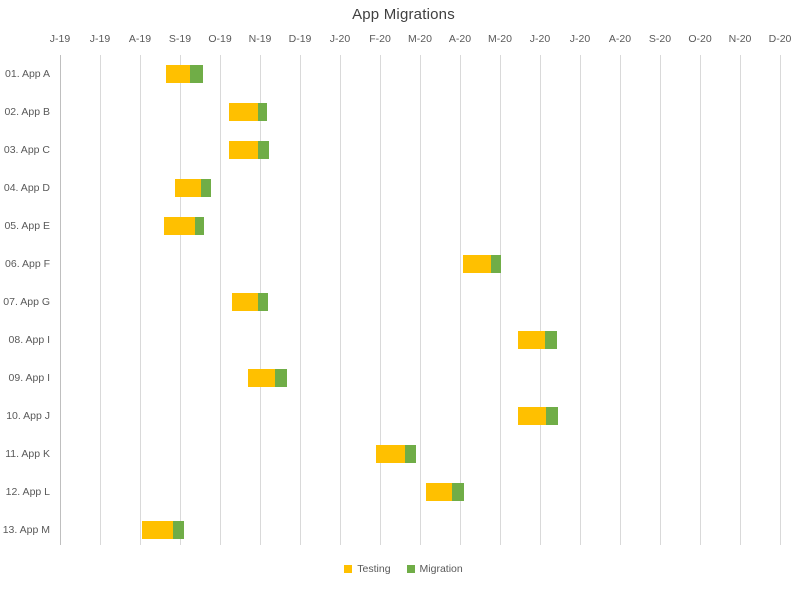 This screenshot has height=591, width=807. Describe the element at coordinates (27, 112) in the screenshot. I see `category-label: 02. App B` at that location.